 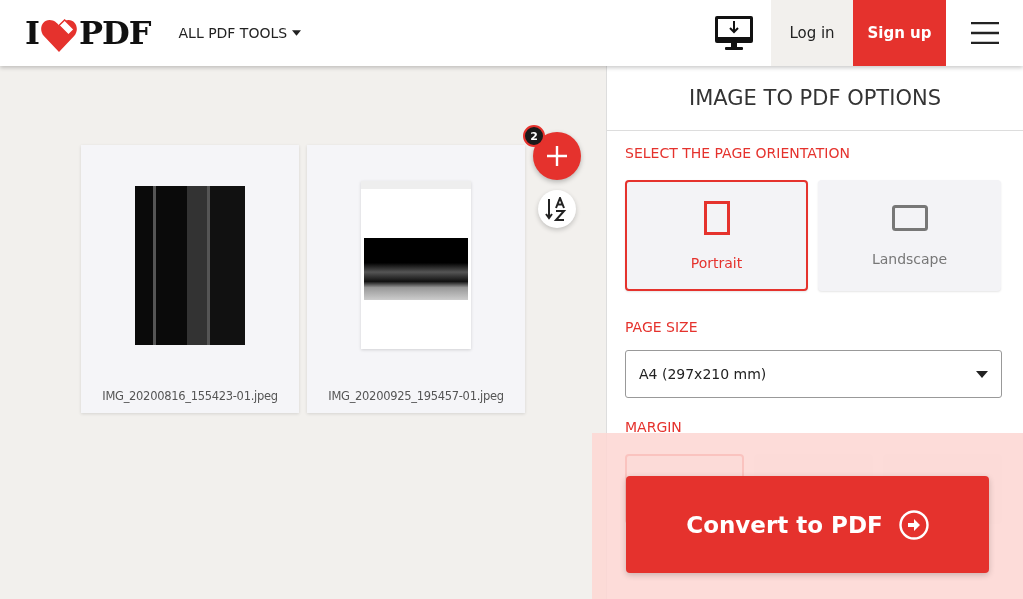 What do you see at coordinates (88, 33) in the screenshot?
I see `logo: I PDF` at bounding box center [88, 33].